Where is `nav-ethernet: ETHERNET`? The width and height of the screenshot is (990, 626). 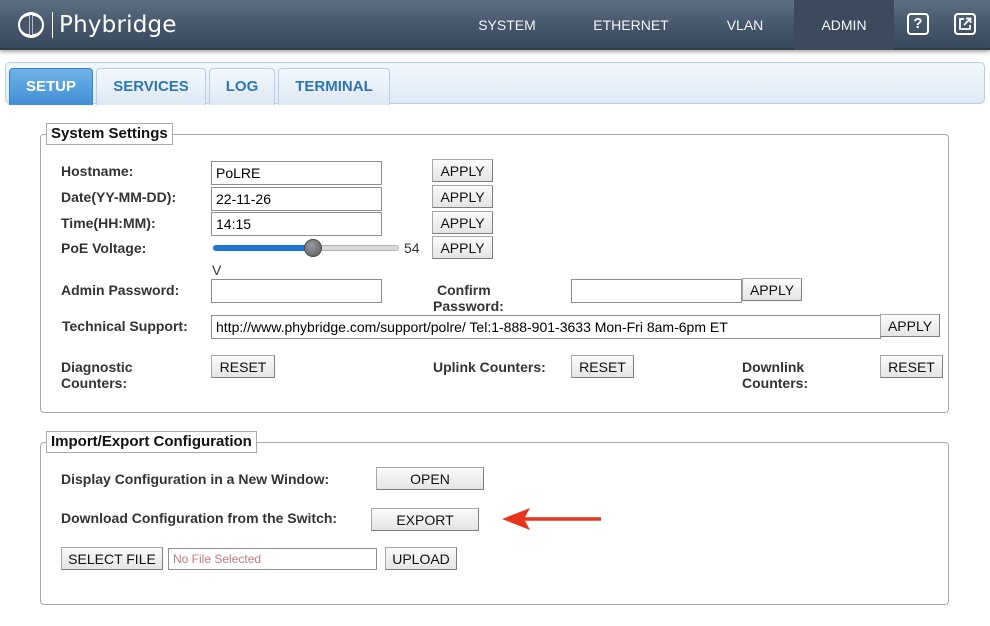
nav-ethernet: ETHERNET is located at coordinates (631, 25).